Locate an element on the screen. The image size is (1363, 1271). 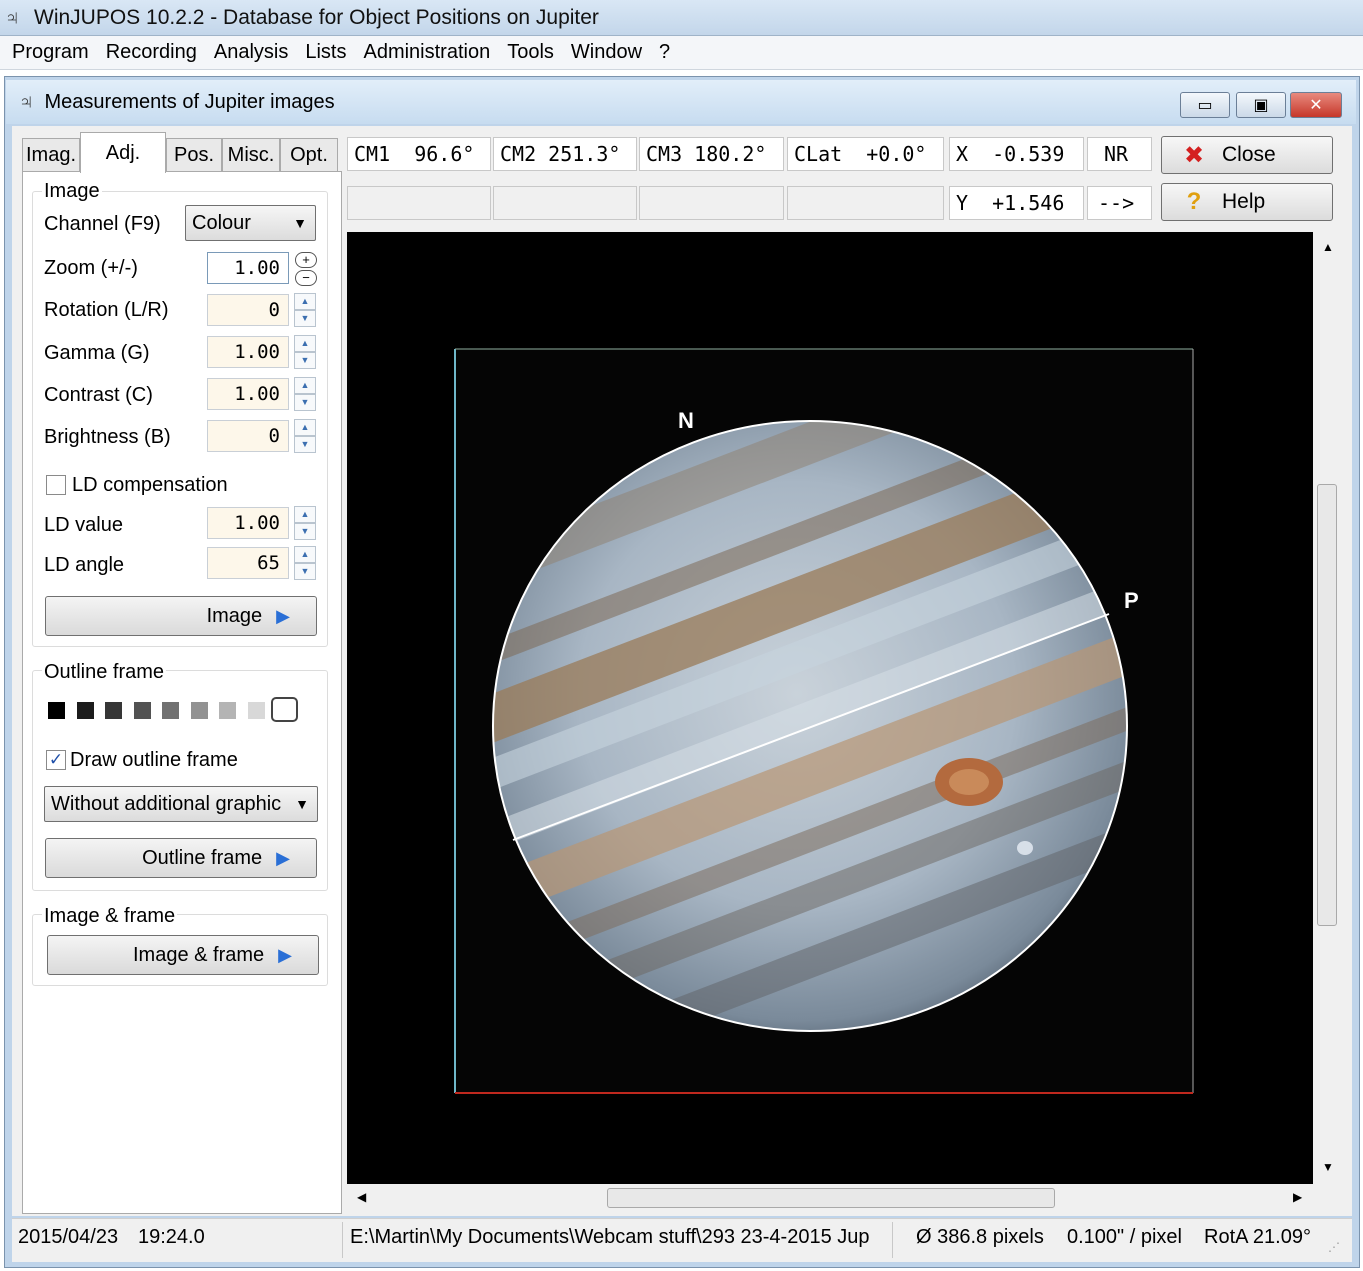
window-title: Measurements of Jupiter images is located at coordinates (189, 101).